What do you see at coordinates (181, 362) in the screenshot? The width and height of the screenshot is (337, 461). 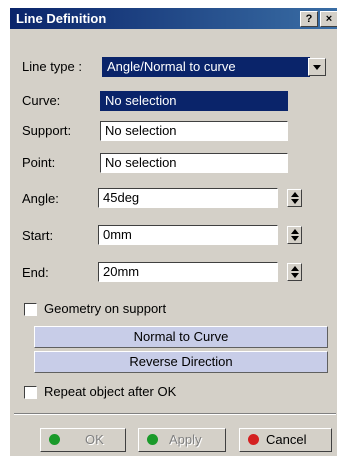 I see `reverse-direction-button: Reverse Direction` at bounding box center [181, 362].